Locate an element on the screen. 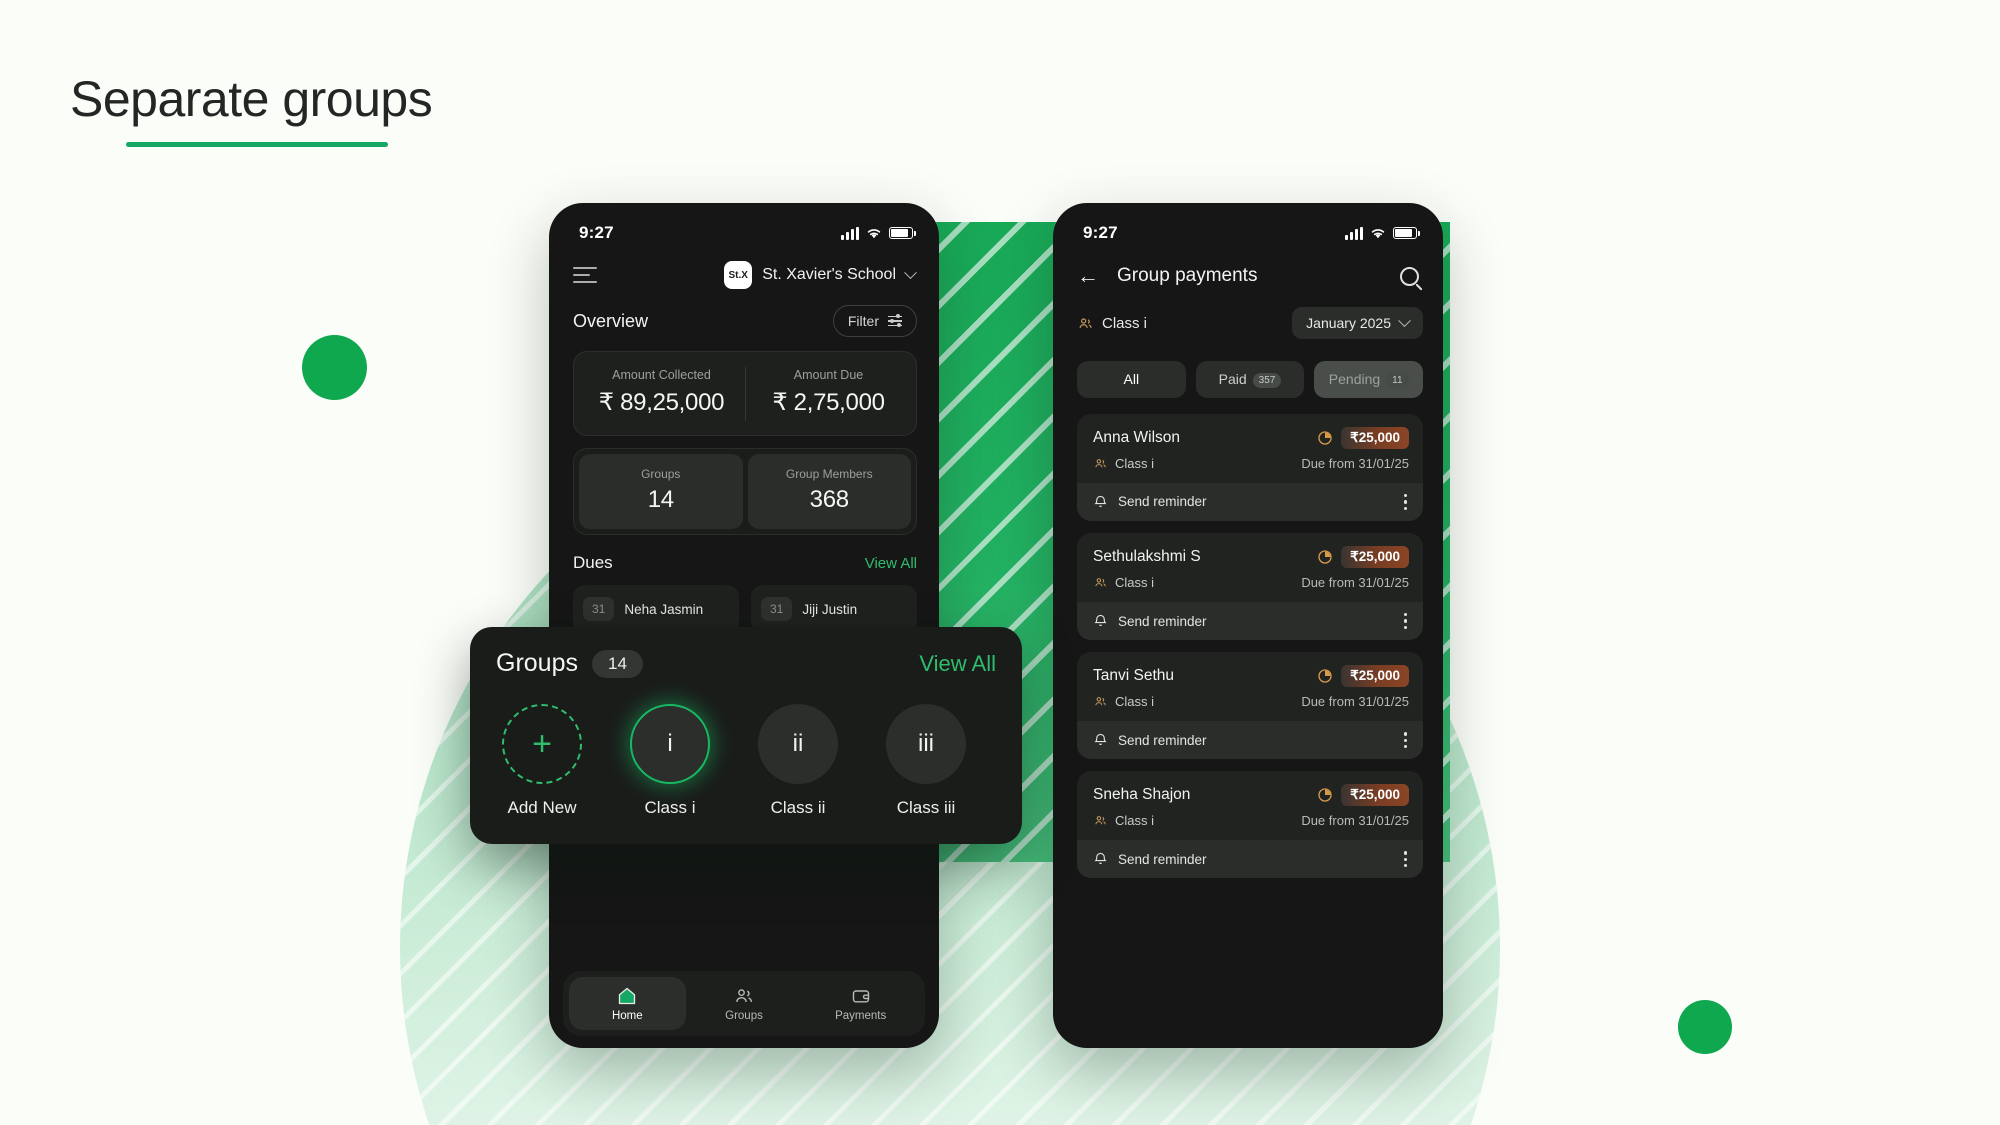  filter-tabs: All Paid 357 Pending 11 is located at coordinates (1248, 368).